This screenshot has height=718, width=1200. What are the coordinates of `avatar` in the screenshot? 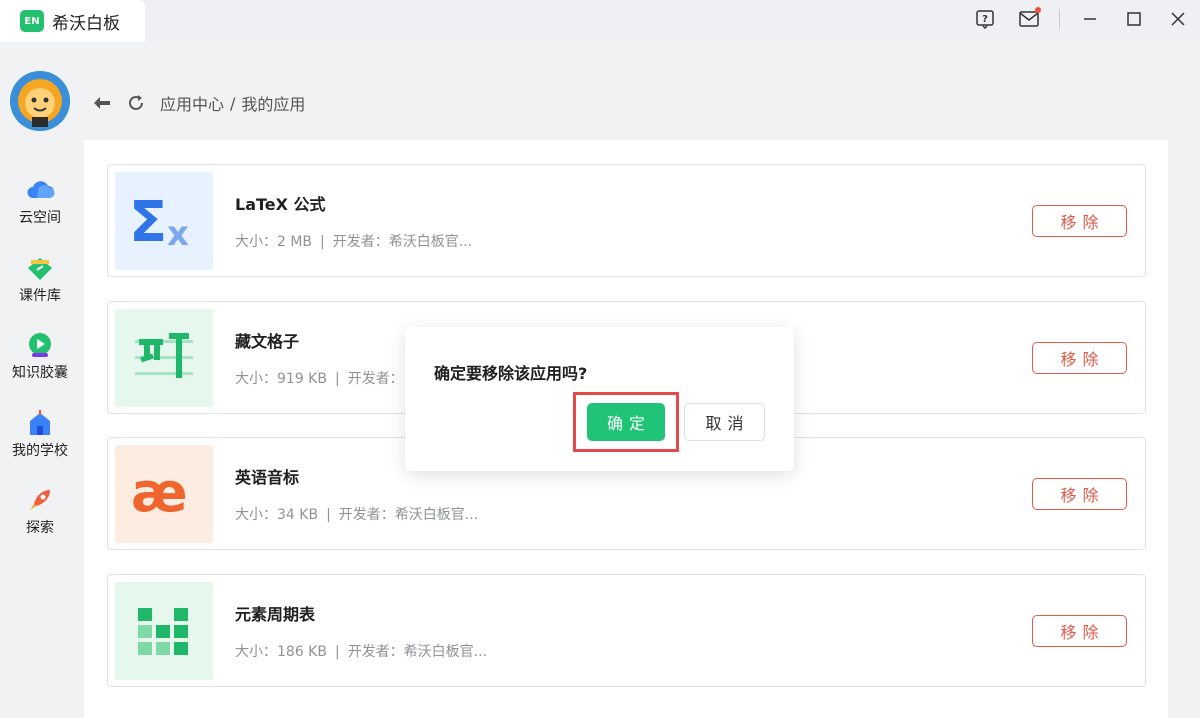 It's located at (40, 101).